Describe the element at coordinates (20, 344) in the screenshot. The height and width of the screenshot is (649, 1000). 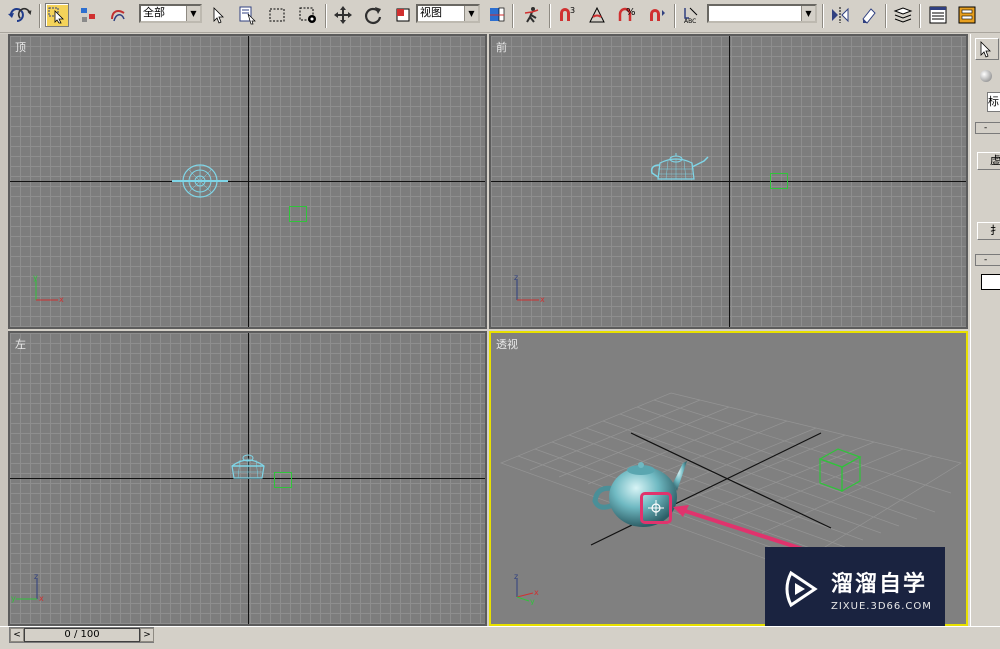
I see `viewport-label-left: 左` at that location.